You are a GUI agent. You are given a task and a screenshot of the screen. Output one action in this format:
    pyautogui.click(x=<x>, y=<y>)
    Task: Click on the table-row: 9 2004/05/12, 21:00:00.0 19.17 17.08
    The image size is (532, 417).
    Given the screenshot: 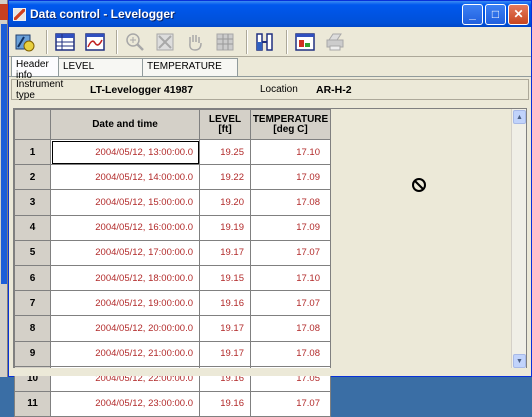 What is the action you would take?
    pyautogui.click(x=172, y=353)
    